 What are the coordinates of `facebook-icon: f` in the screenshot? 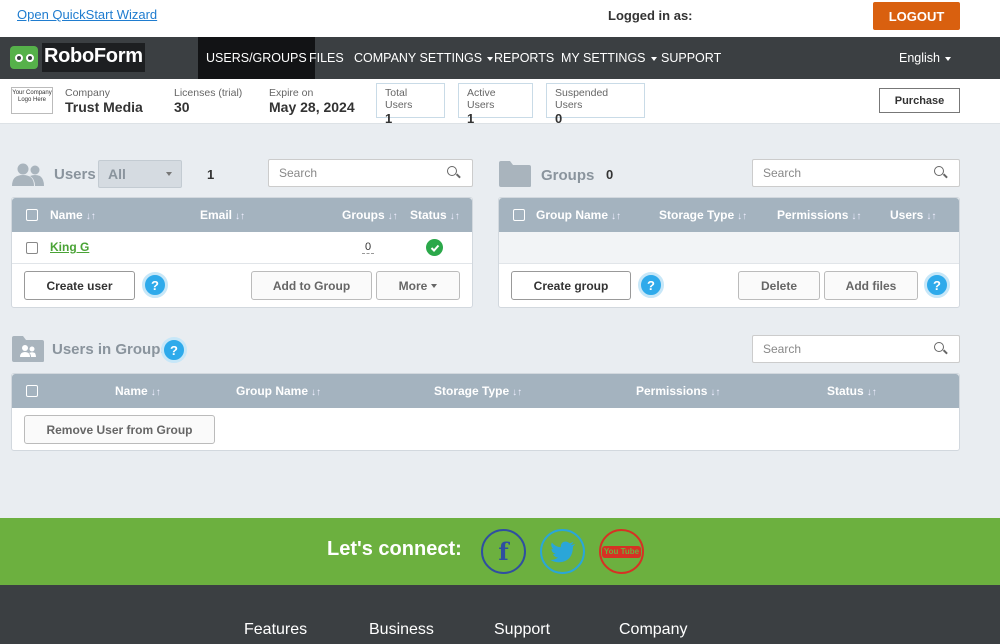 It's located at (503, 551).